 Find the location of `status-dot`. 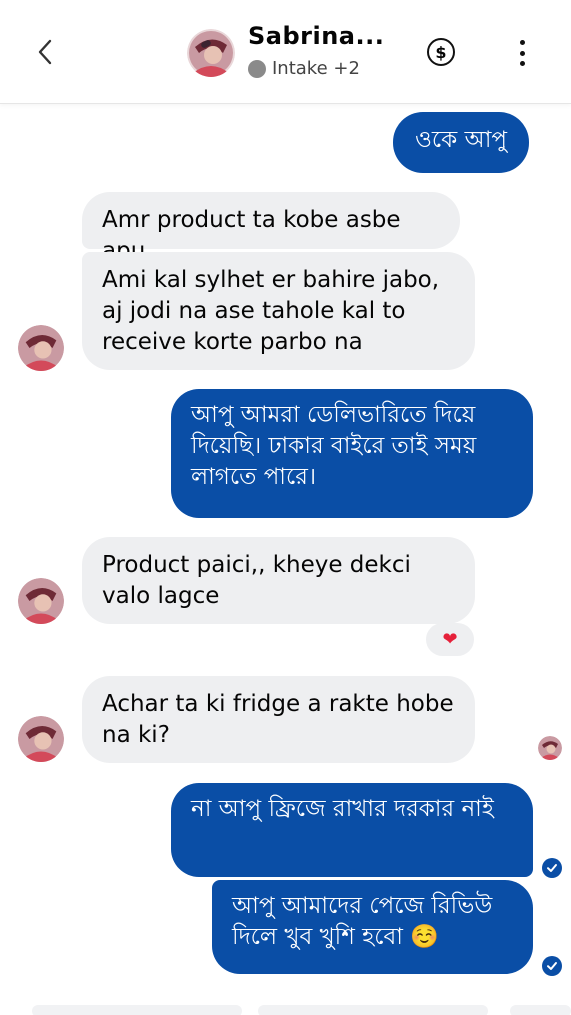

status-dot is located at coordinates (257, 68).